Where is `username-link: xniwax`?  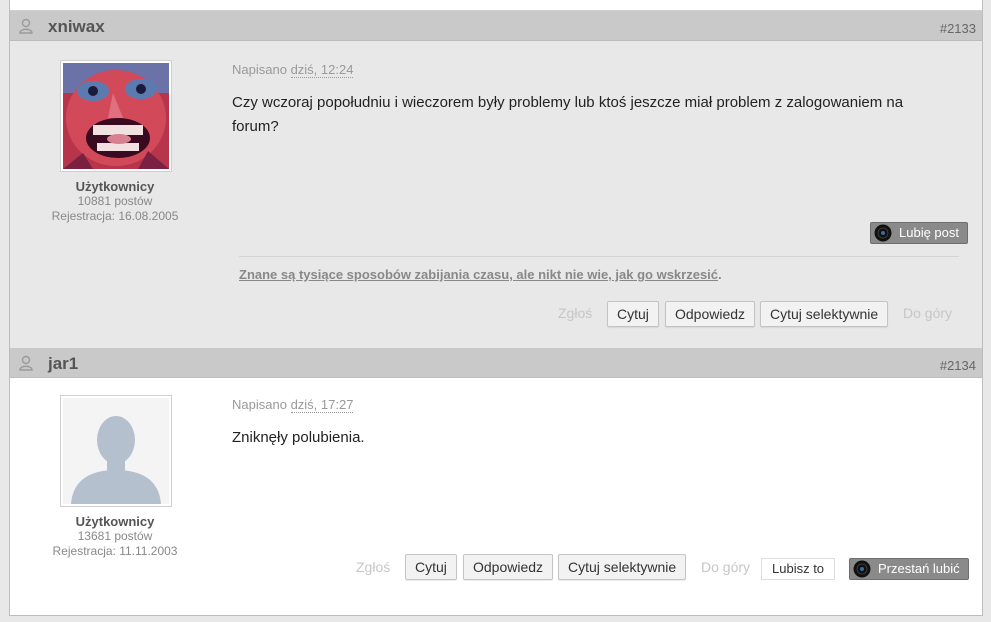
username-link: xniwax is located at coordinates (76, 27).